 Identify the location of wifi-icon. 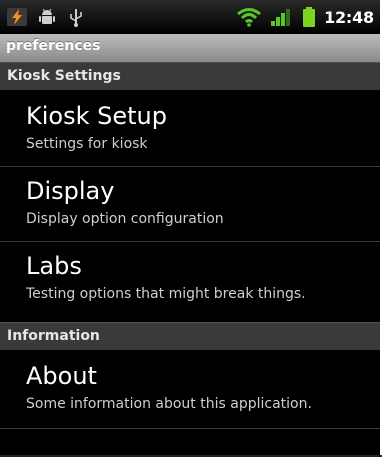
(249, 17).